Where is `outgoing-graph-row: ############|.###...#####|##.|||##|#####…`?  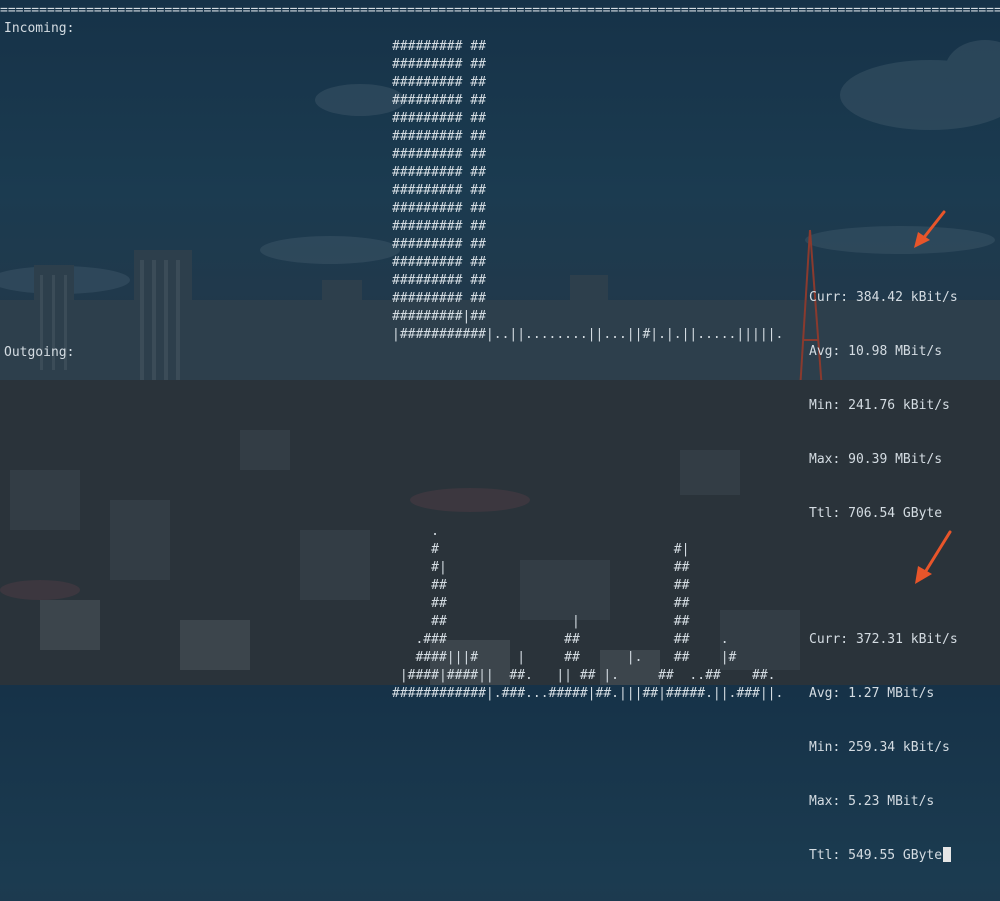 outgoing-graph-row: ############|.###...#####|##.|||##|#####… is located at coordinates (588, 693).